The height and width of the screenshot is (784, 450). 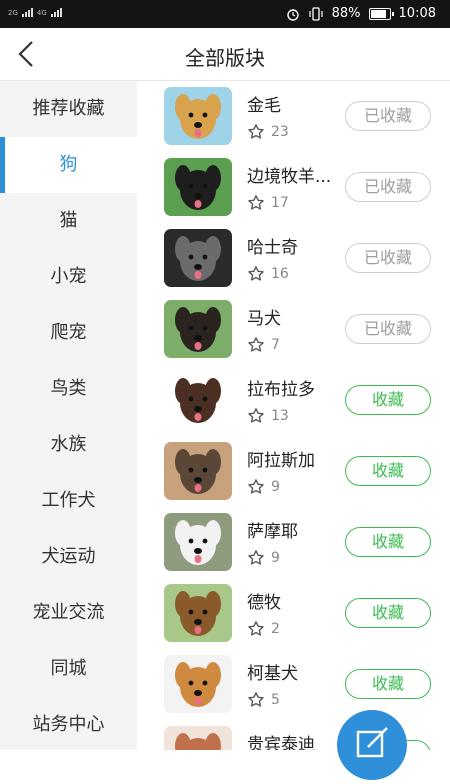 What do you see at coordinates (68, 165) in the screenshot?
I see `sidebar-item-dog: 狗` at bounding box center [68, 165].